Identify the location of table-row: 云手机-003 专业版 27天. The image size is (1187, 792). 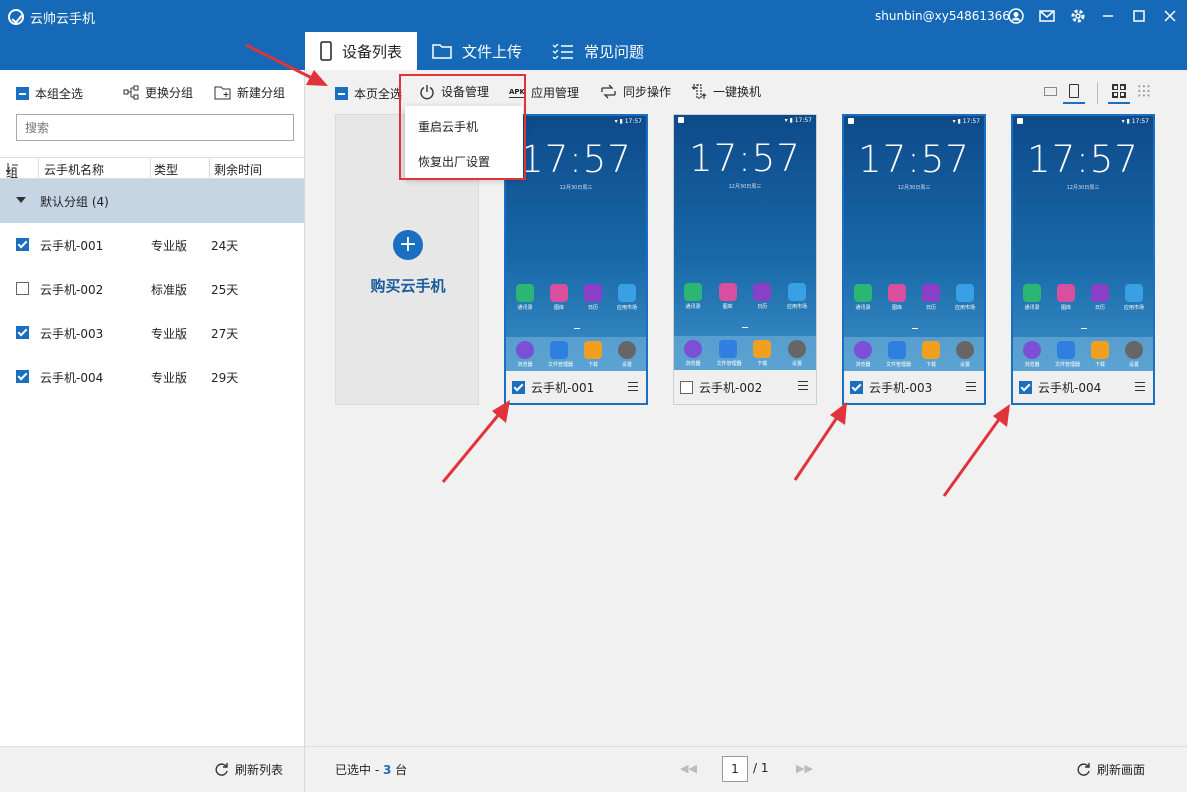
(152, 333).